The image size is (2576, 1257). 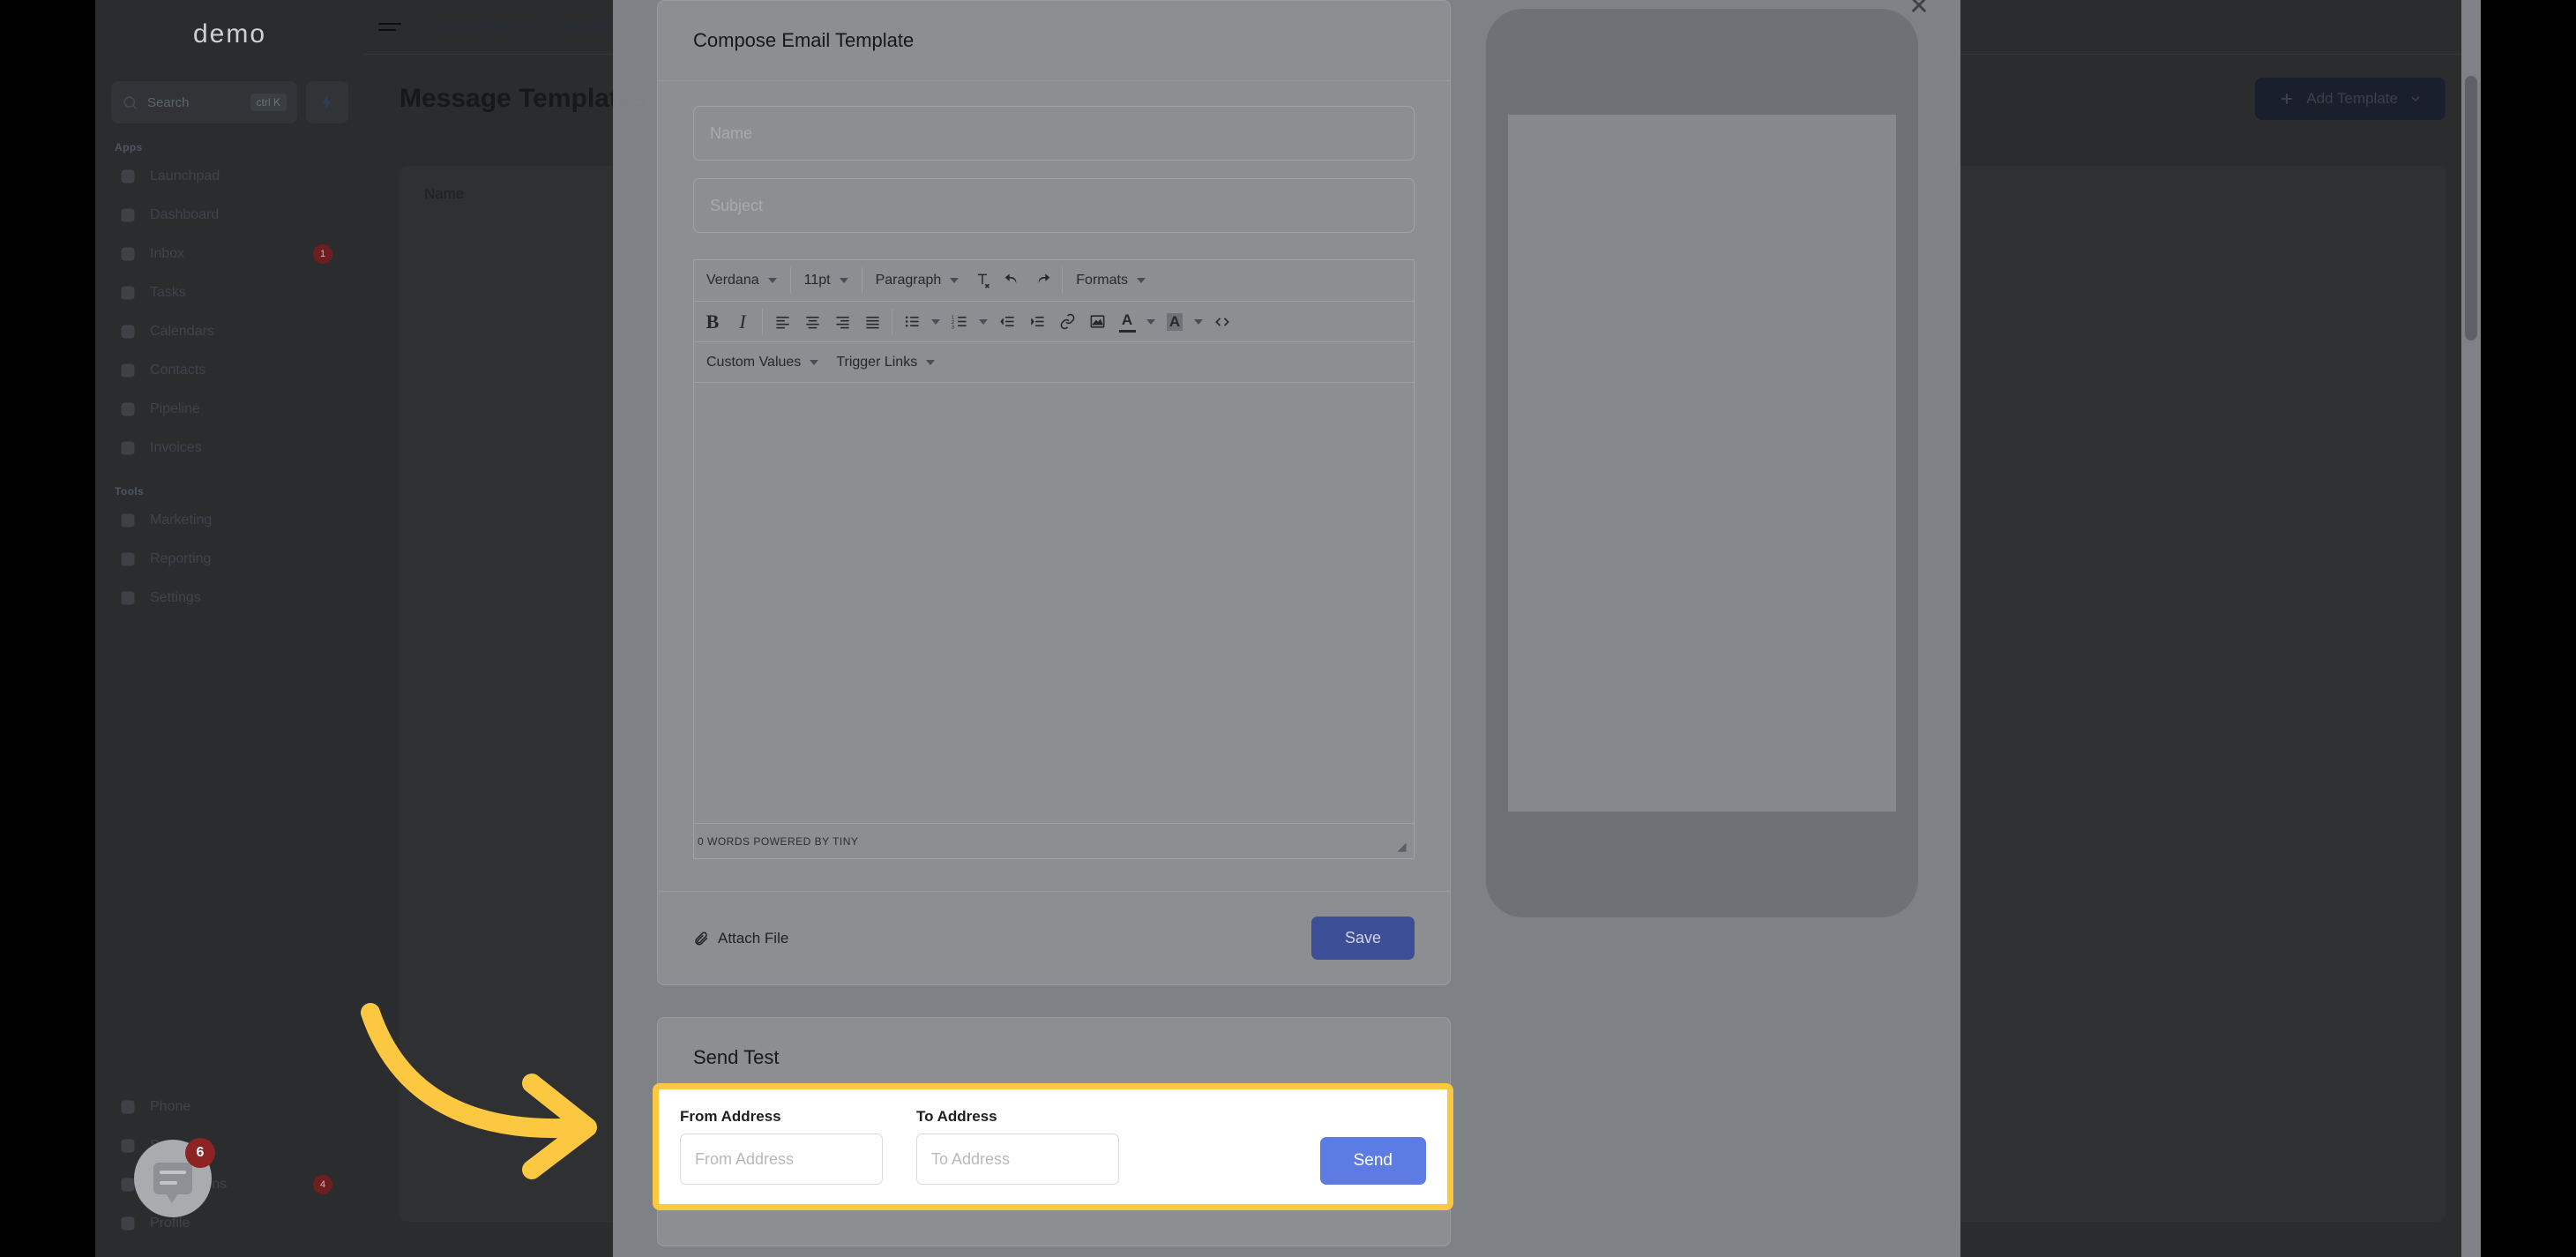 What do you see at coordinates (181, 559) in the screenshot?
I see `sidebar-item-label: Reporting` at bounding box center [181, 559].